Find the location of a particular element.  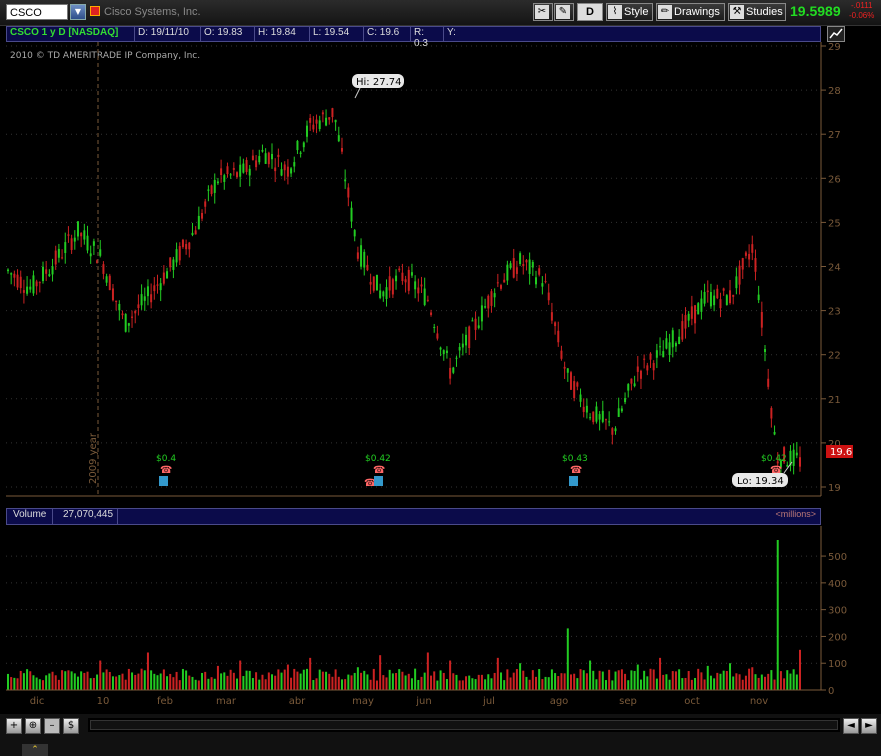

studies-button: ⚒ Studies is located at coordinates (757, 12).